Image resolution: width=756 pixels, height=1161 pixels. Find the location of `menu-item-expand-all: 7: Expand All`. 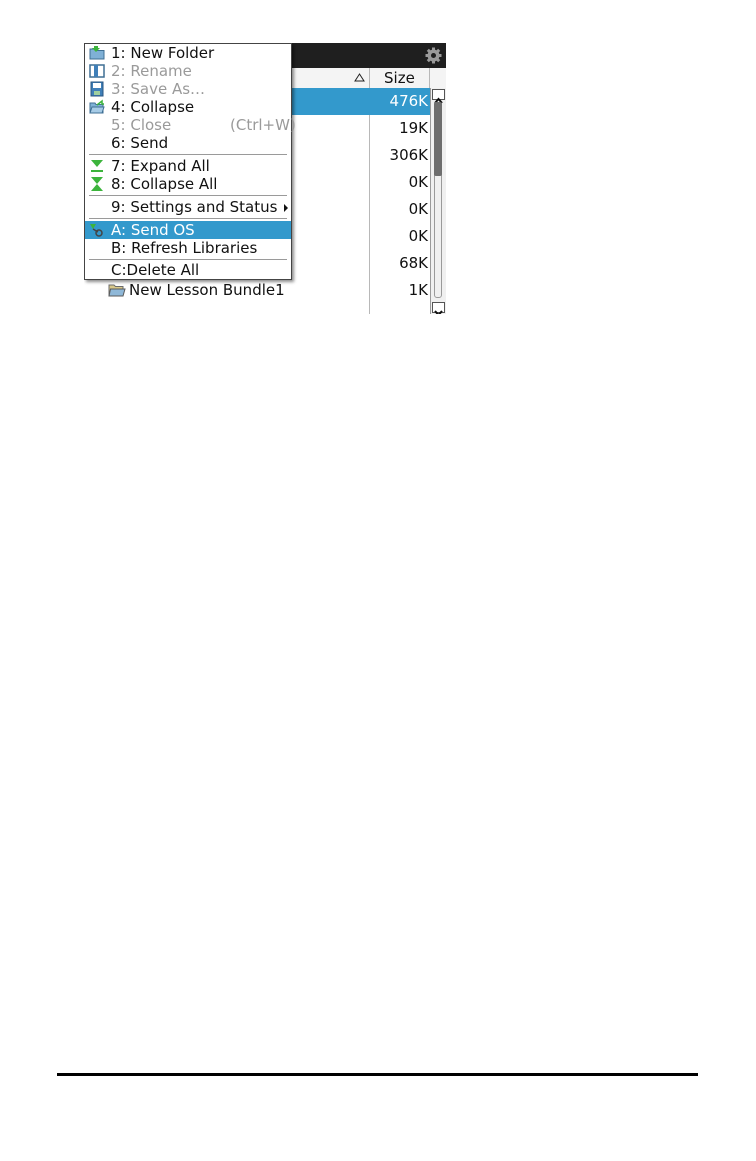

menu-item-expand-all: 7: Expand All is located at coordinates (188, 166).